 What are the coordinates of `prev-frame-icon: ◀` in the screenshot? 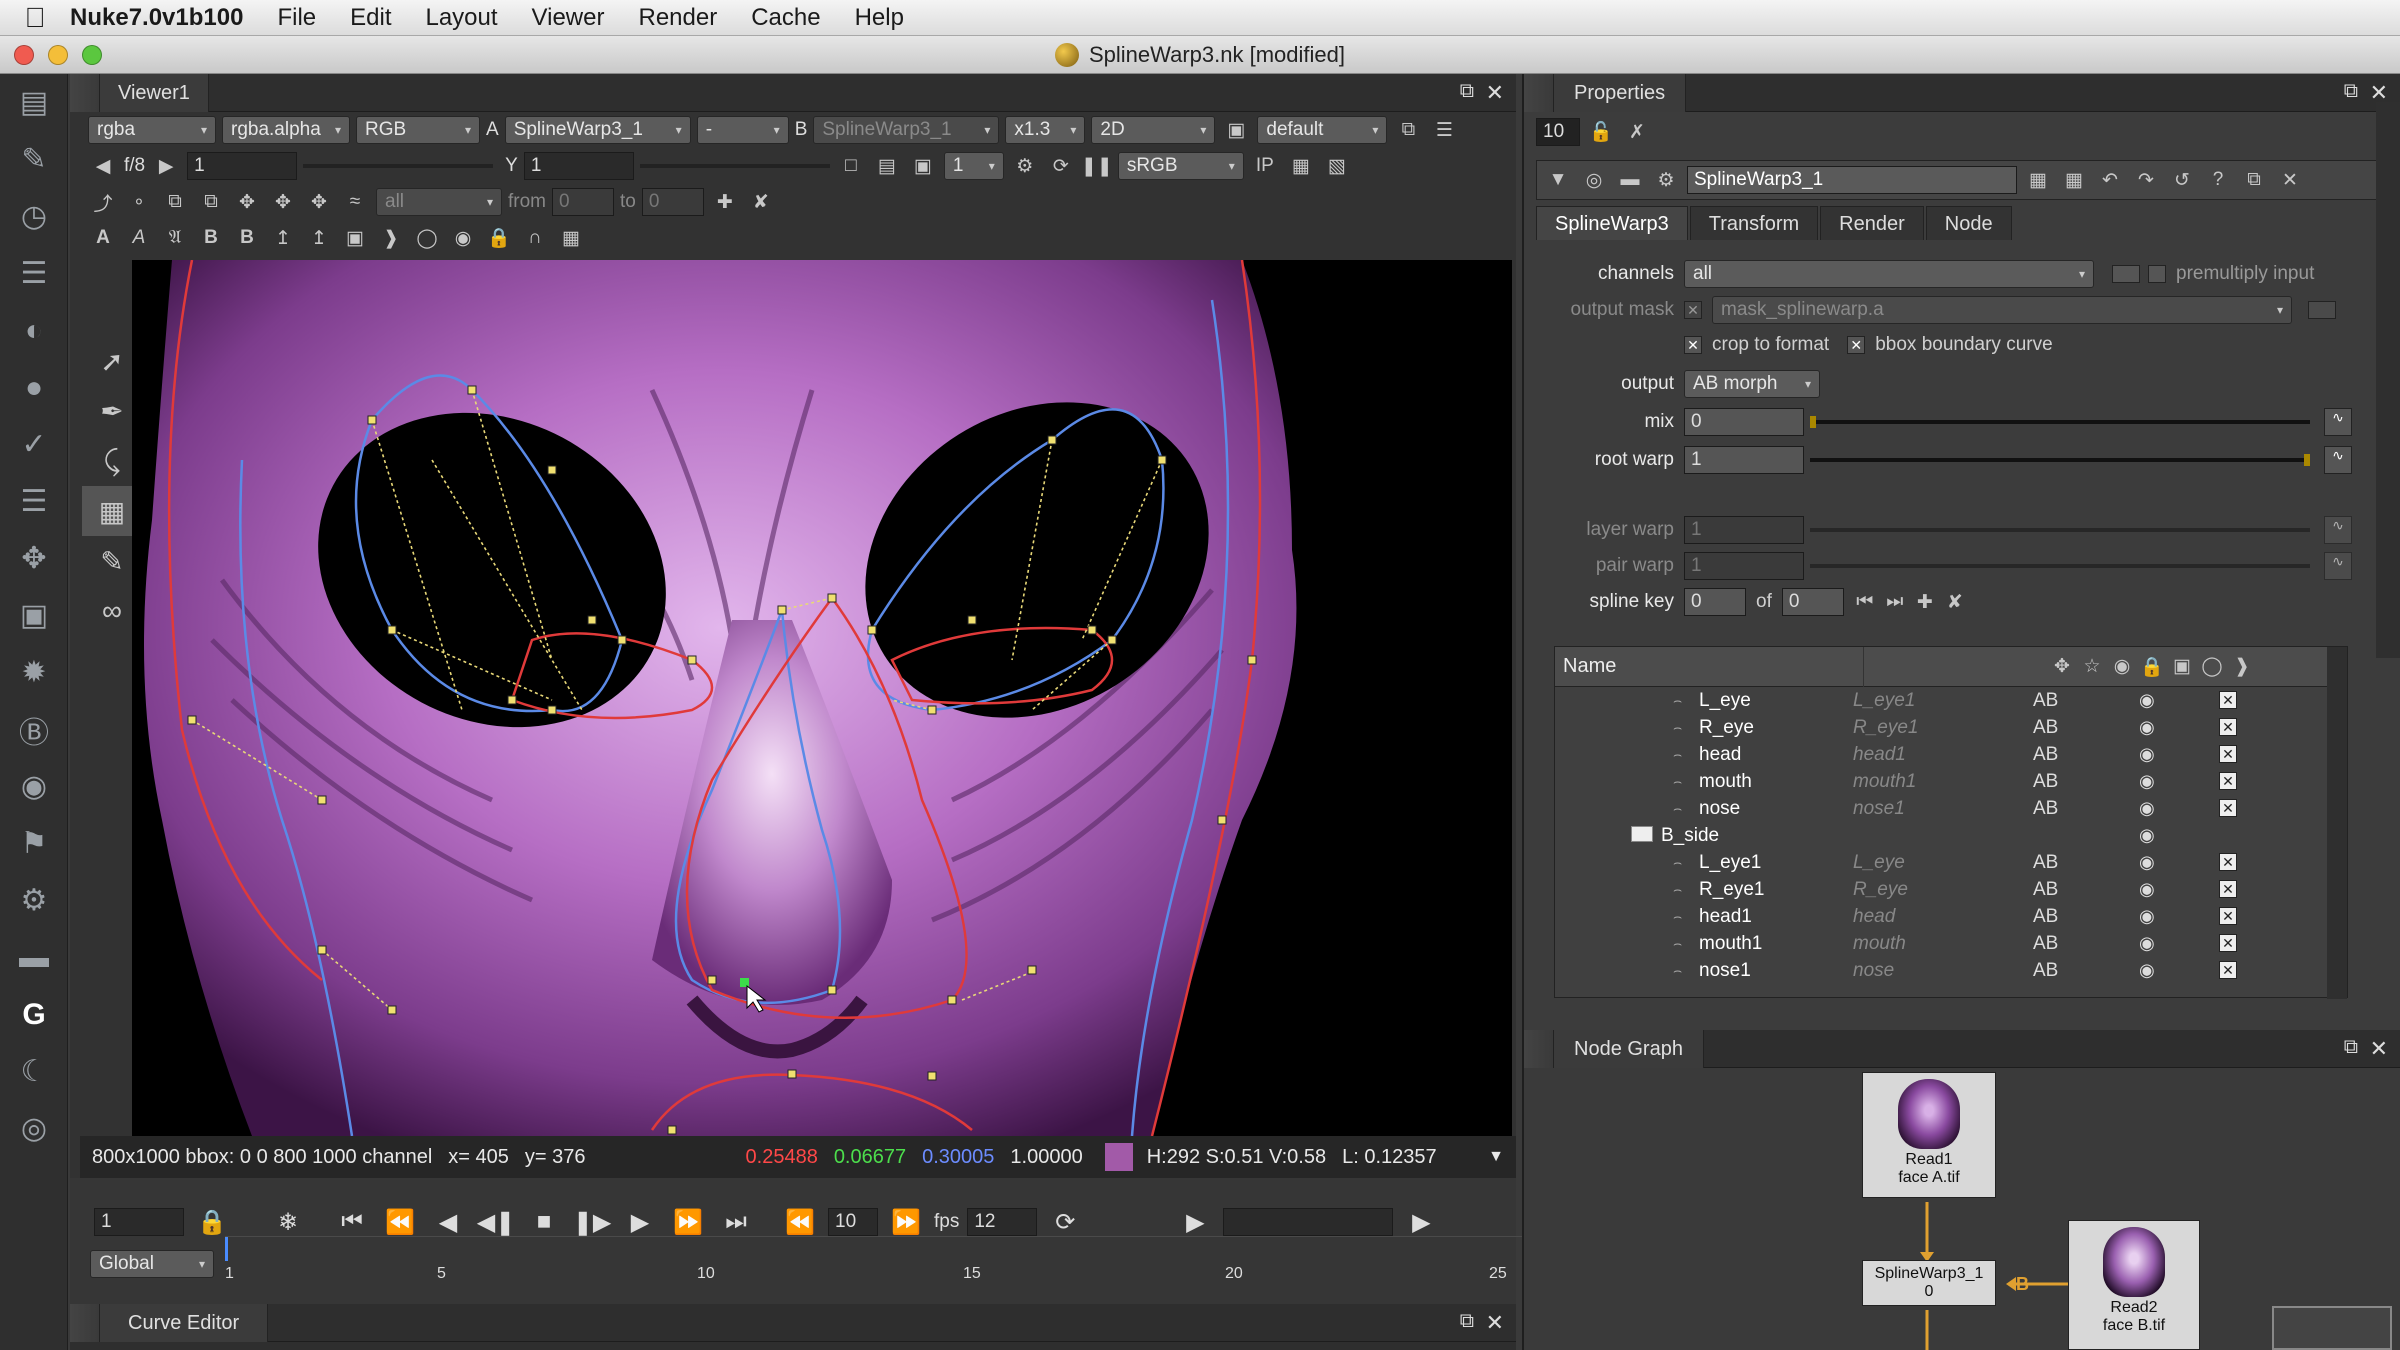 It's located at (448, 1222).